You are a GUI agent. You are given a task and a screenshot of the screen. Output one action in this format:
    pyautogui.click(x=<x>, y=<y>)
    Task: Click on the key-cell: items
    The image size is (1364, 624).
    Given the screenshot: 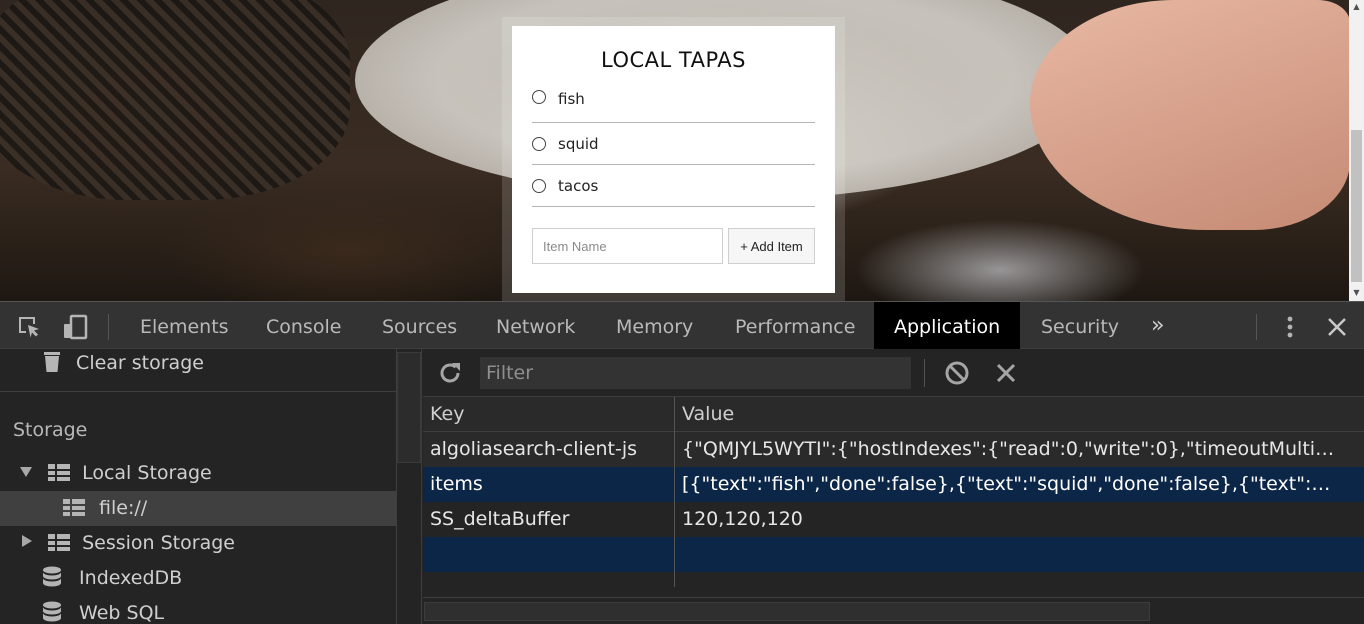 What is the action you would take?
    pyautogui.click(x=456, y=484)
    